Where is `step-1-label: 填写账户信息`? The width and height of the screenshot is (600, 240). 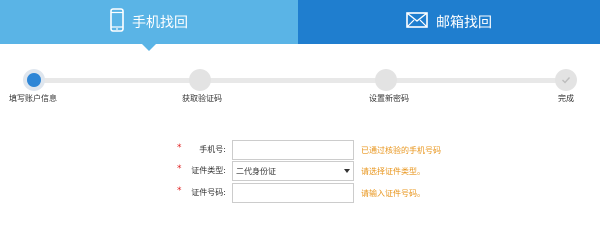
step-1-label: 填写账户信息 is located at coordinates (33, 98).